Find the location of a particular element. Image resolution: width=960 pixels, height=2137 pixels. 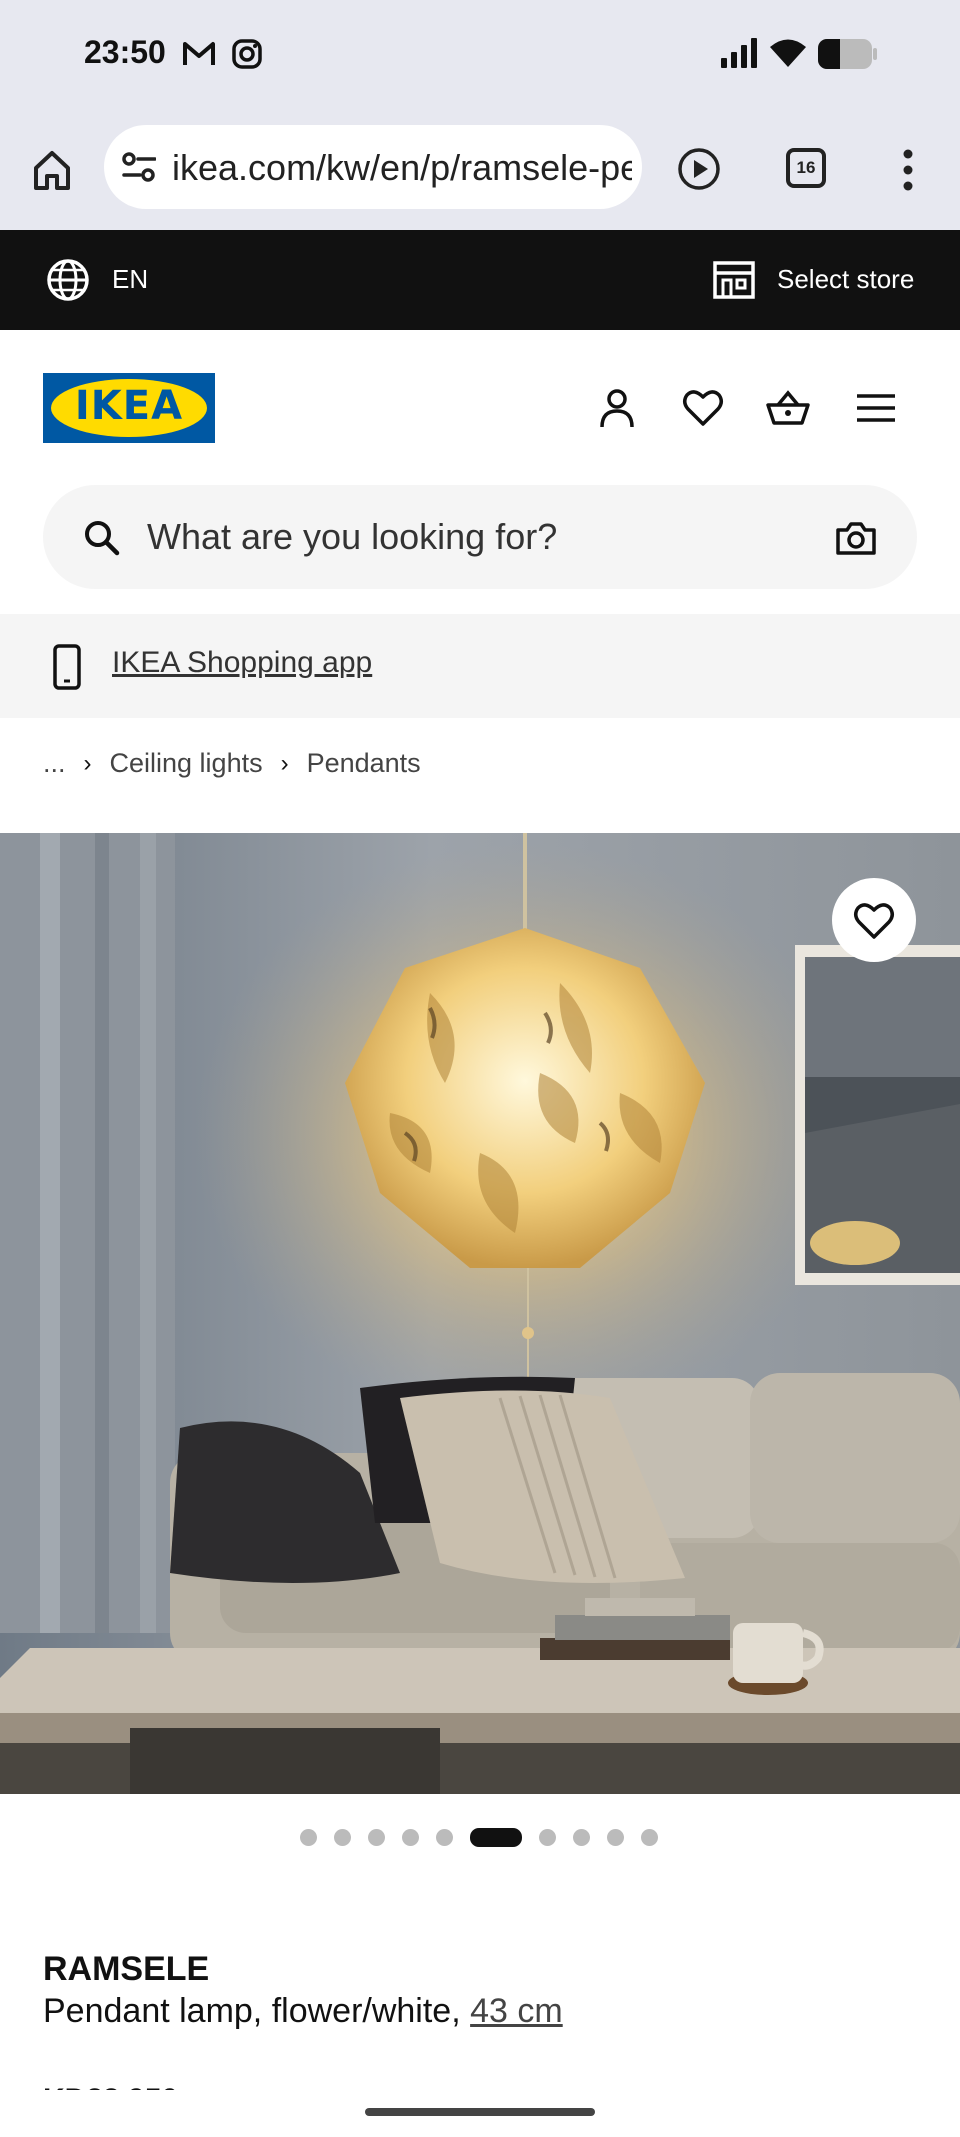

signal-icon is located at coordinates (739, 53).